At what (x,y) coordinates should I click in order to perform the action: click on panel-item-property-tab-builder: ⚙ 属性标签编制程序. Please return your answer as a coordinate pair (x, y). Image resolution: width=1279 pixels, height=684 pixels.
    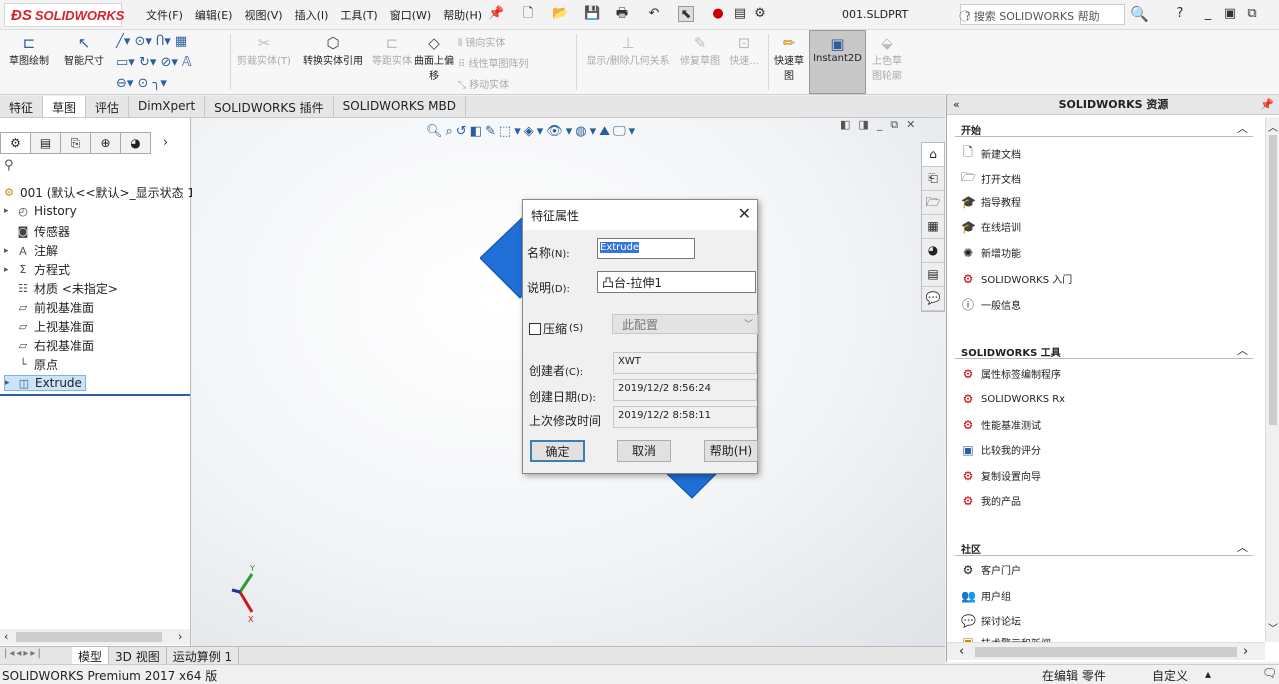
    Looking at the image, I should click on (1011, 374).